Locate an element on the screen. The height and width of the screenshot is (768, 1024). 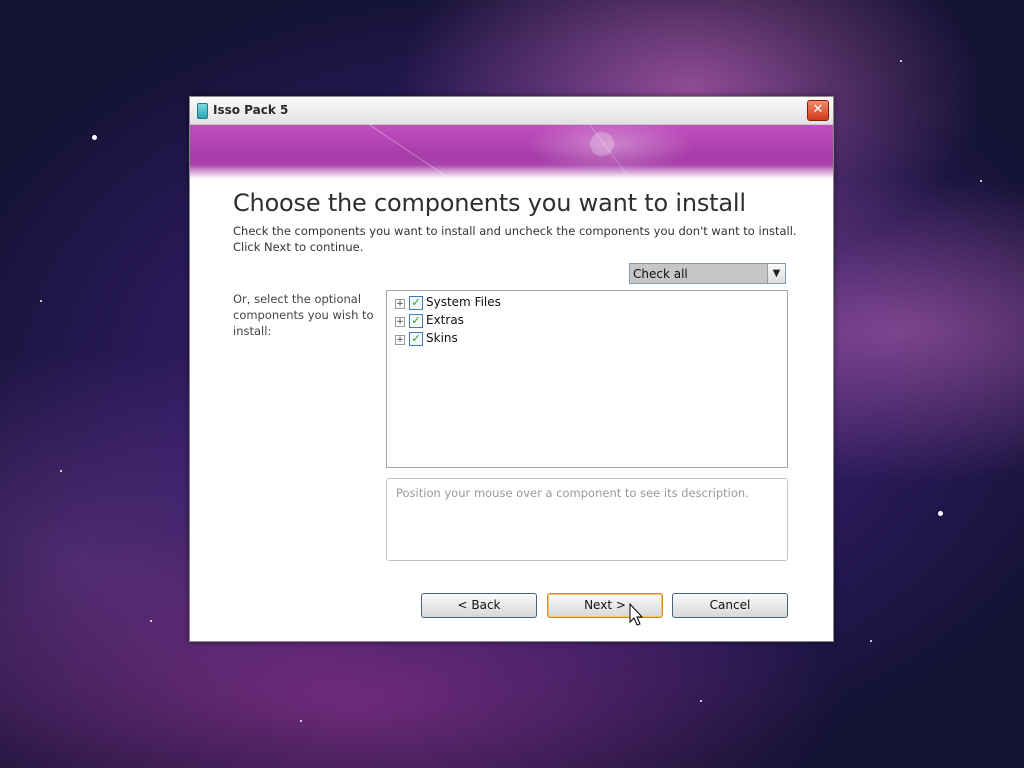
install-type-value: Check all is located at coordinates (660, 274).